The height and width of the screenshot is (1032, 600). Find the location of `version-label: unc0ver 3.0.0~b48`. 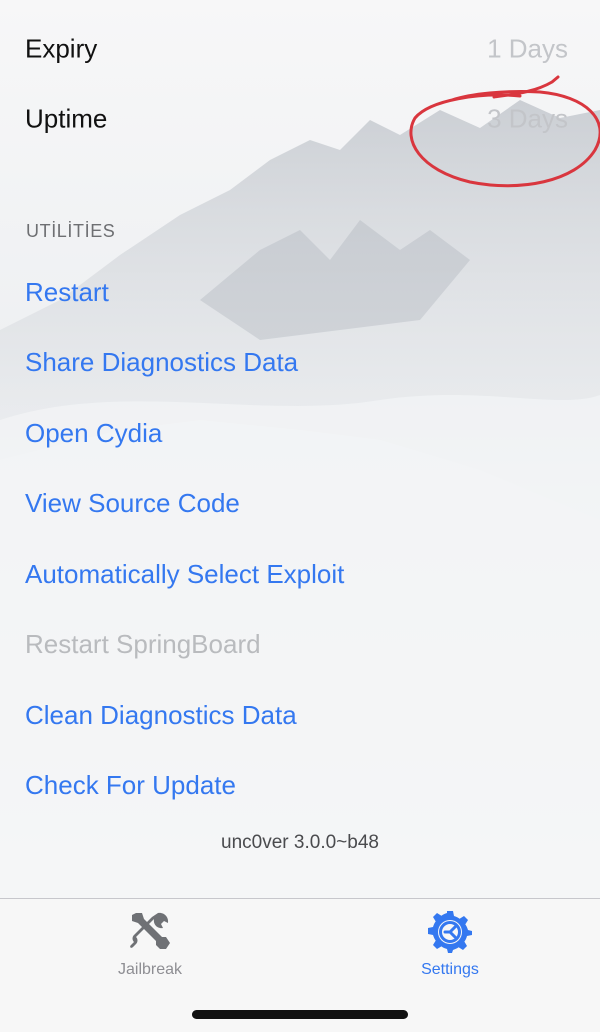

version-label: unc0ver 3.0.0~b48 is located at coordinates (300, 842).